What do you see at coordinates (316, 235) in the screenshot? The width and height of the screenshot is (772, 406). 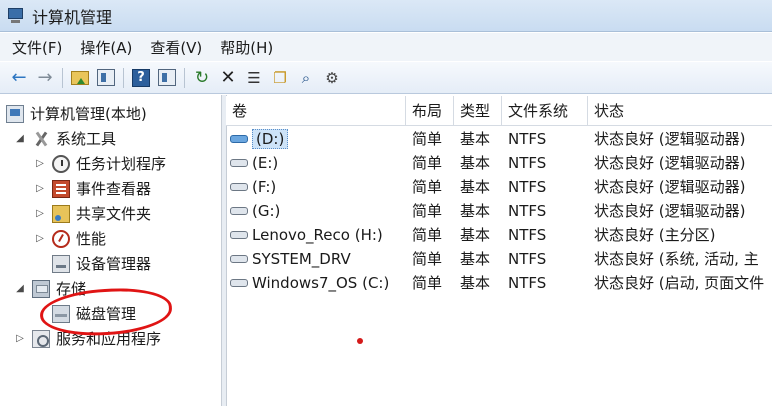 I see `volume-cell: Lenovo_Reco (H:)` at bounding box center [316, 235].